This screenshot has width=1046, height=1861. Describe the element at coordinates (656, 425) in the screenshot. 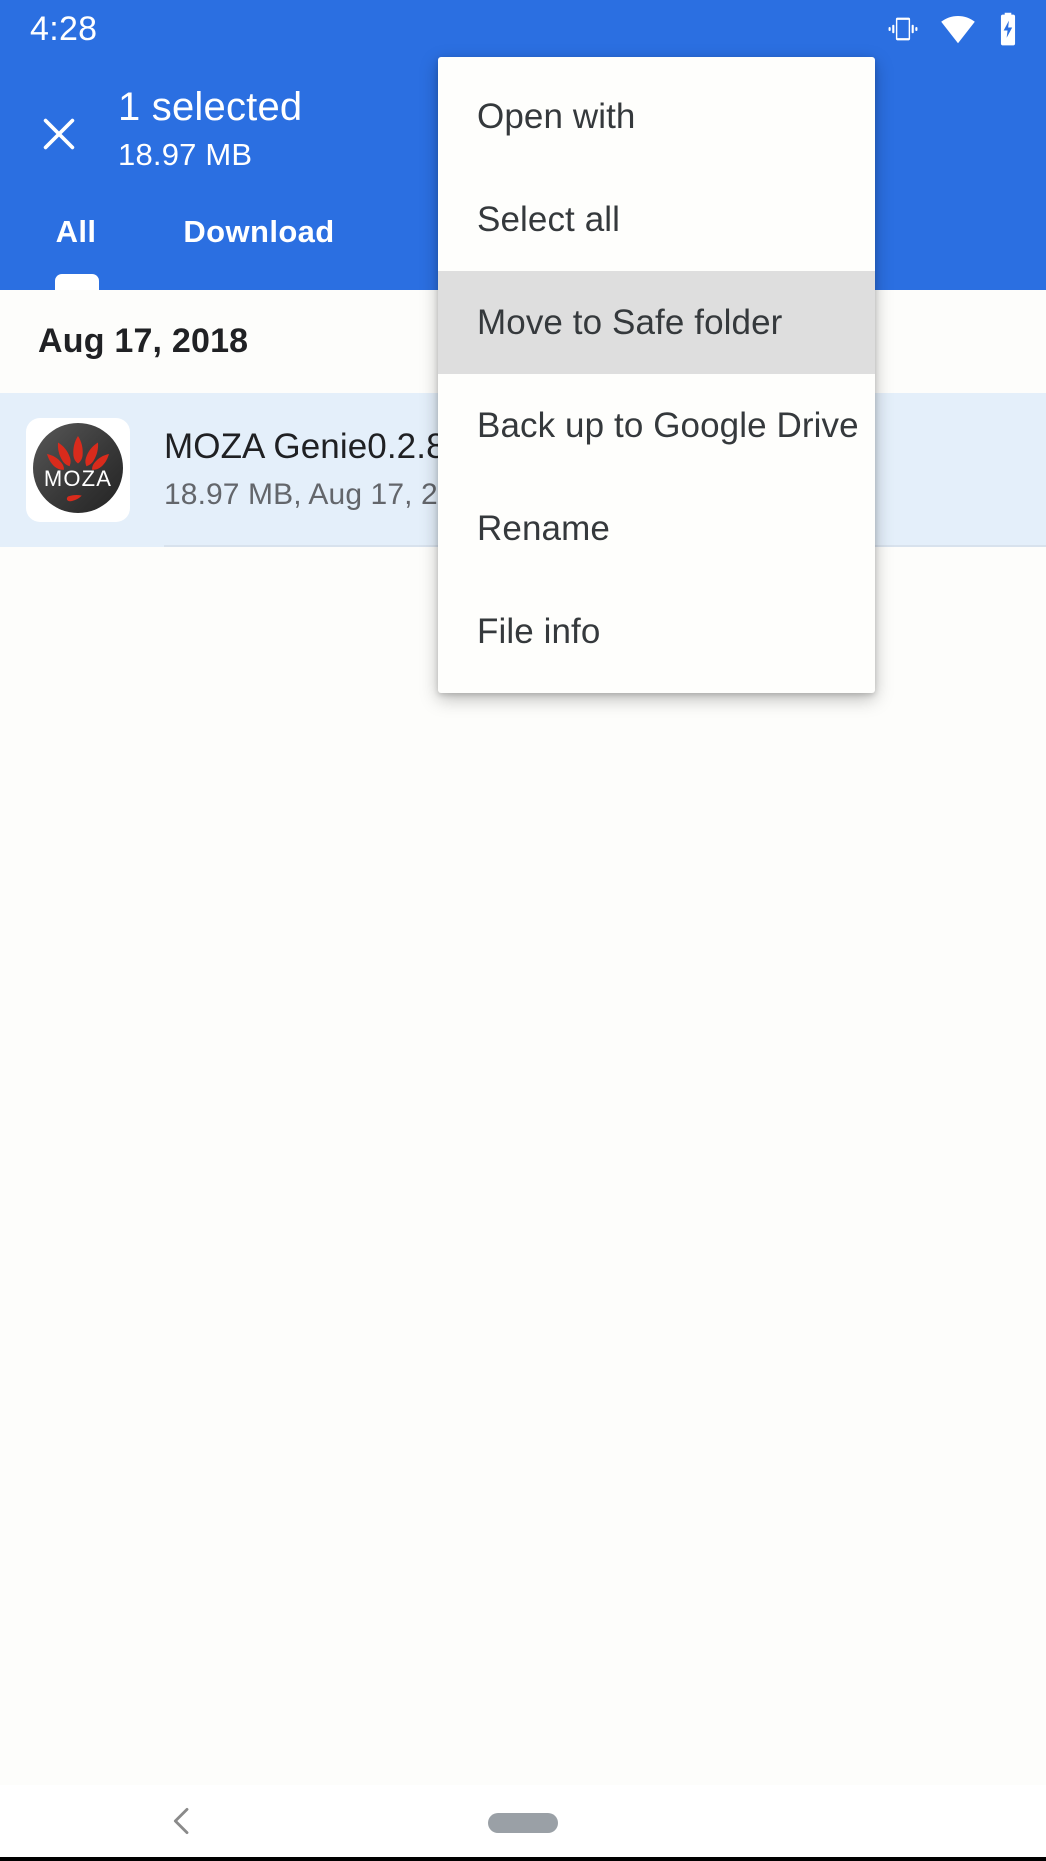

I see `menu-item-back-up-to-google-drive: Back up to Google Drive` at that location.